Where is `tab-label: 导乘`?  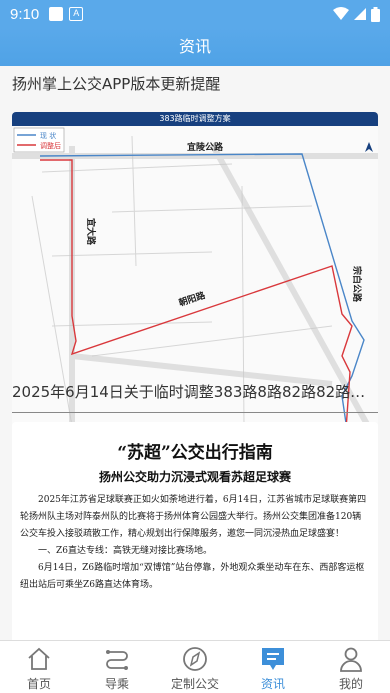
tab-label: 导乘 is located at coordinates (116, 684).